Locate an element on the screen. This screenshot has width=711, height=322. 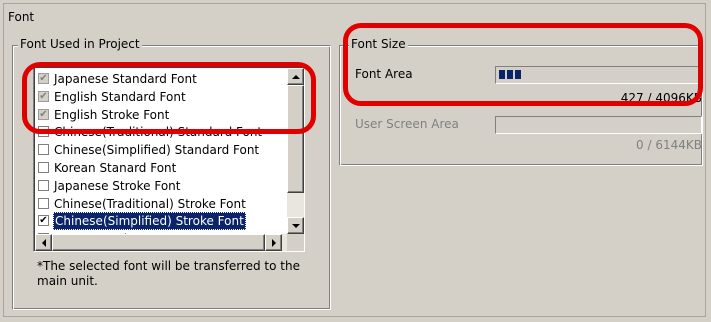
user-screen-area-label: User Screen Area is located at coordinates (407, 124).